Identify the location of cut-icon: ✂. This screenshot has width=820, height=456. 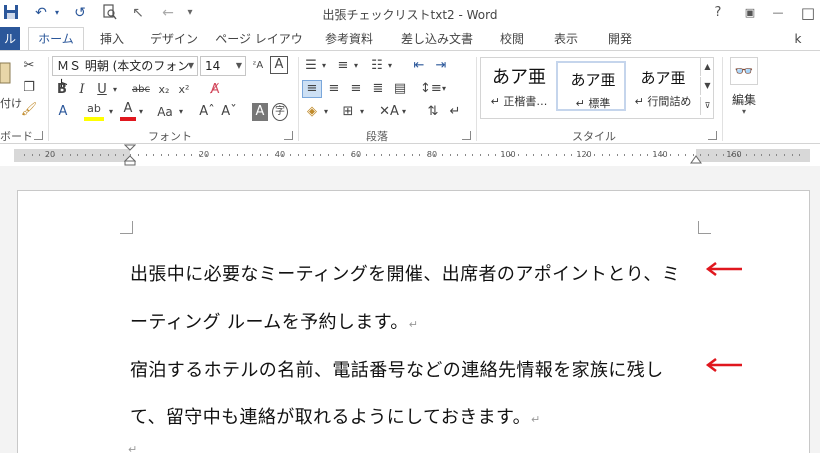
(29, 66).